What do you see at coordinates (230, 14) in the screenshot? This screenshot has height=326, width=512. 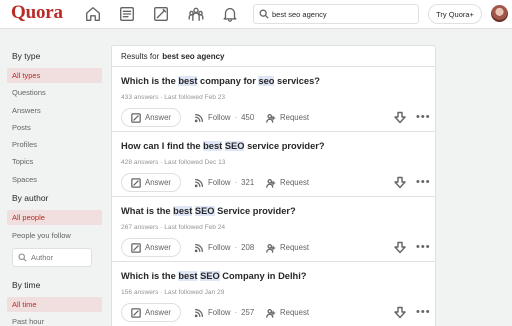 I see `notifications-icon` at bounding box center [230, 14].